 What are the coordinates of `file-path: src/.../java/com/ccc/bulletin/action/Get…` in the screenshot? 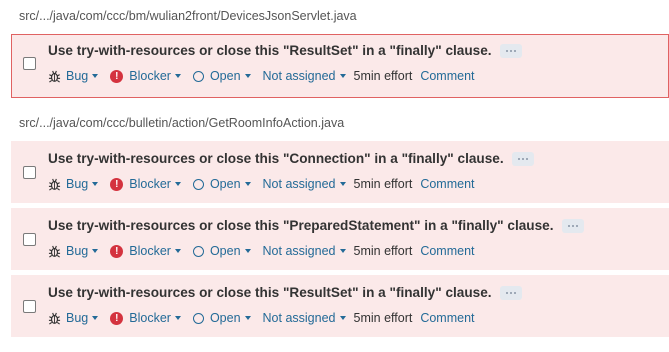 It's located at (334, 123).